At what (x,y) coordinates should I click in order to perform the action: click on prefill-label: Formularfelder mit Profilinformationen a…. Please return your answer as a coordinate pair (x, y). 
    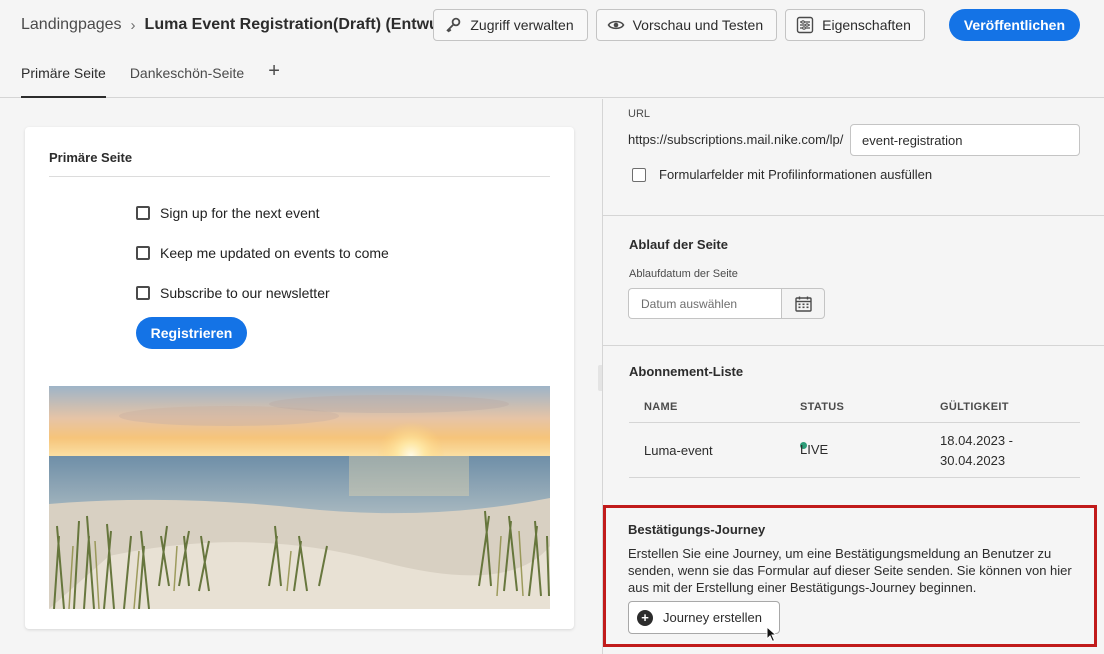
    Looking at the image, I should click on (796, 174).